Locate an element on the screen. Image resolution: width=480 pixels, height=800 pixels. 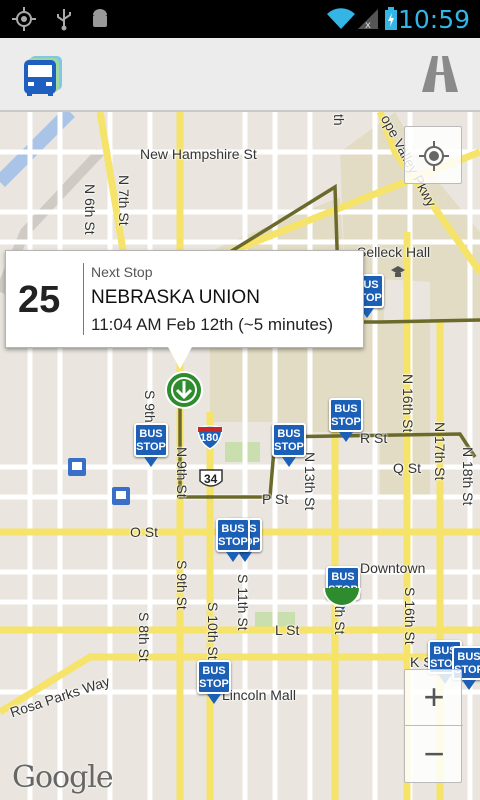
my-location-button is located at coordinates (433, 155).